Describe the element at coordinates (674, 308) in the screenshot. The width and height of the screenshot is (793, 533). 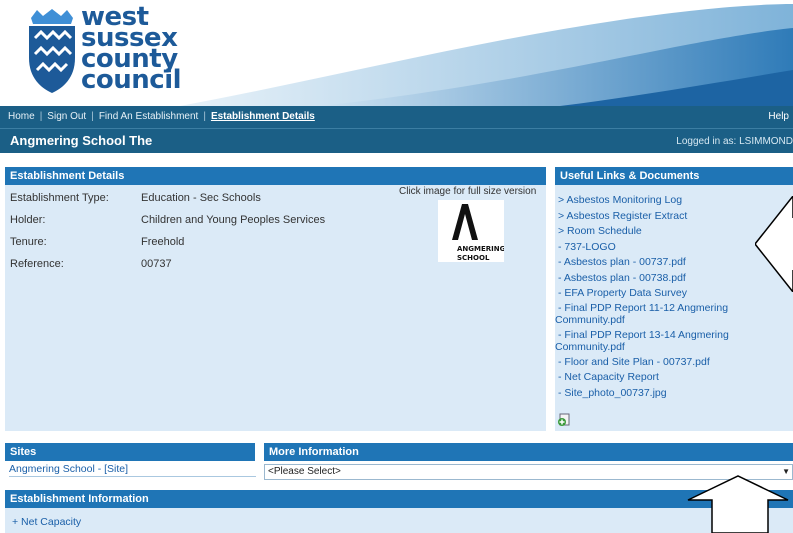
I see `link-final-pdp-11-12-line1: - Final PDP Report 11-12 Angmering` at that location.